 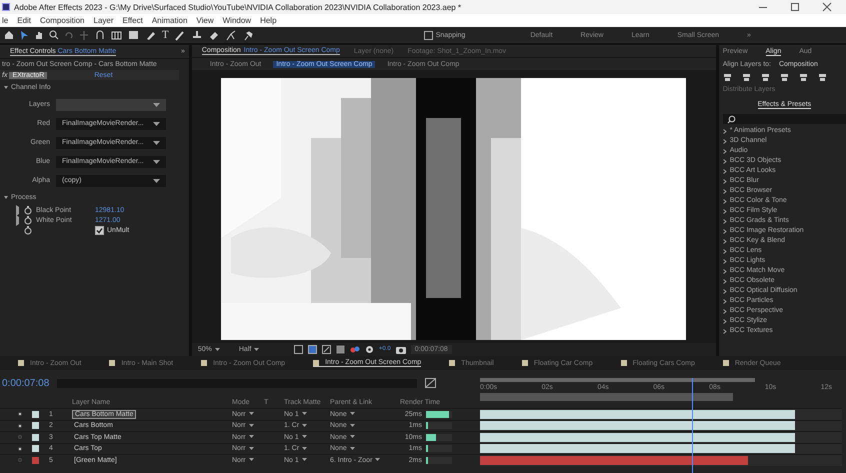 I want to click on current-time: 0:00:07:08, so click(x=26, y=383).